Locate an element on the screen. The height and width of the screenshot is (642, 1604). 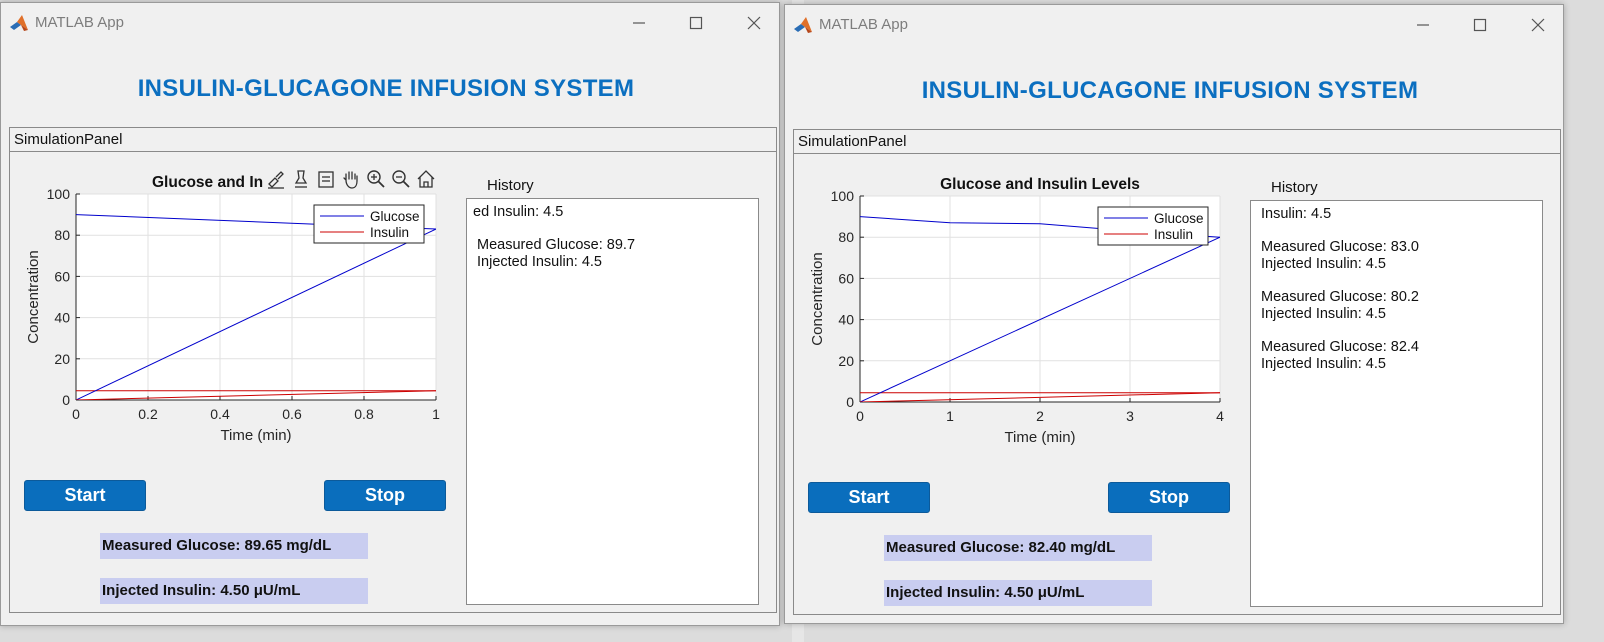
chart-title: Glucose and In is located at coordinates (207, 182).